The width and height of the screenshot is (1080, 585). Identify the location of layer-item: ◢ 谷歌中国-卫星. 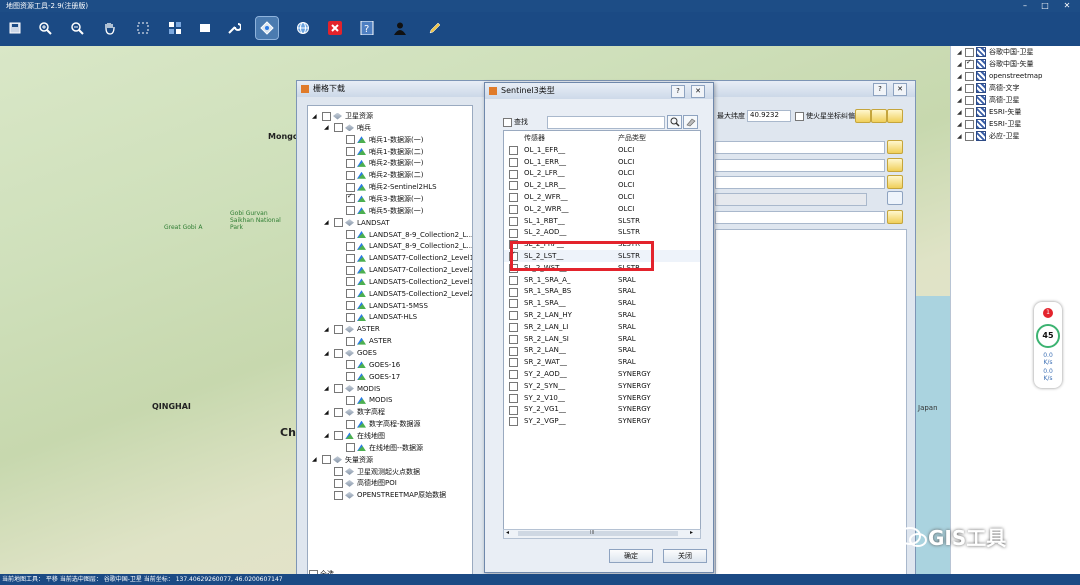
(995, 52).